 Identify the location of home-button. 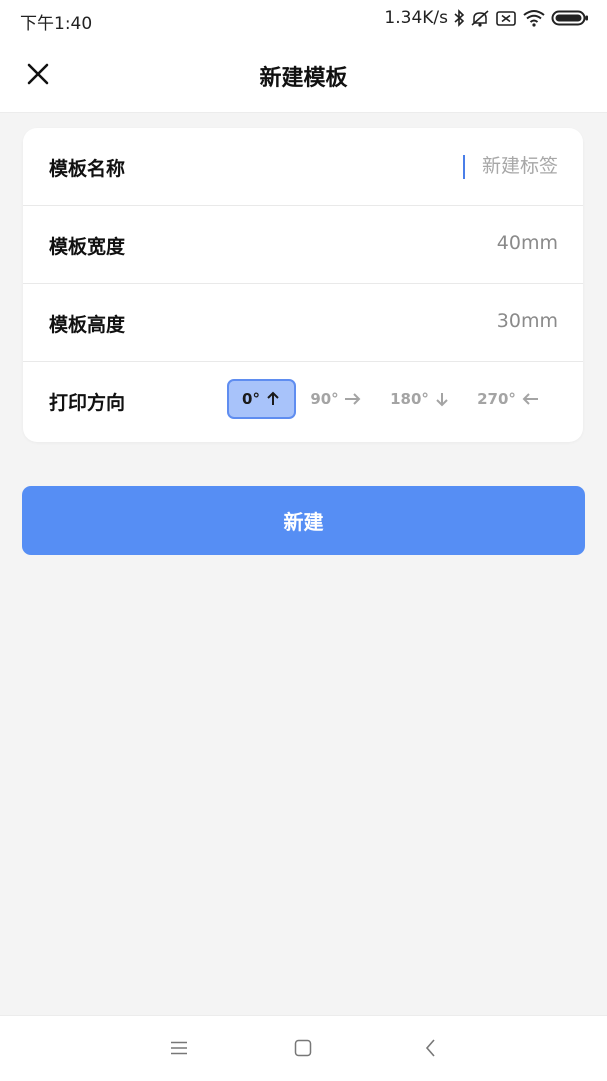
(303, 1050).